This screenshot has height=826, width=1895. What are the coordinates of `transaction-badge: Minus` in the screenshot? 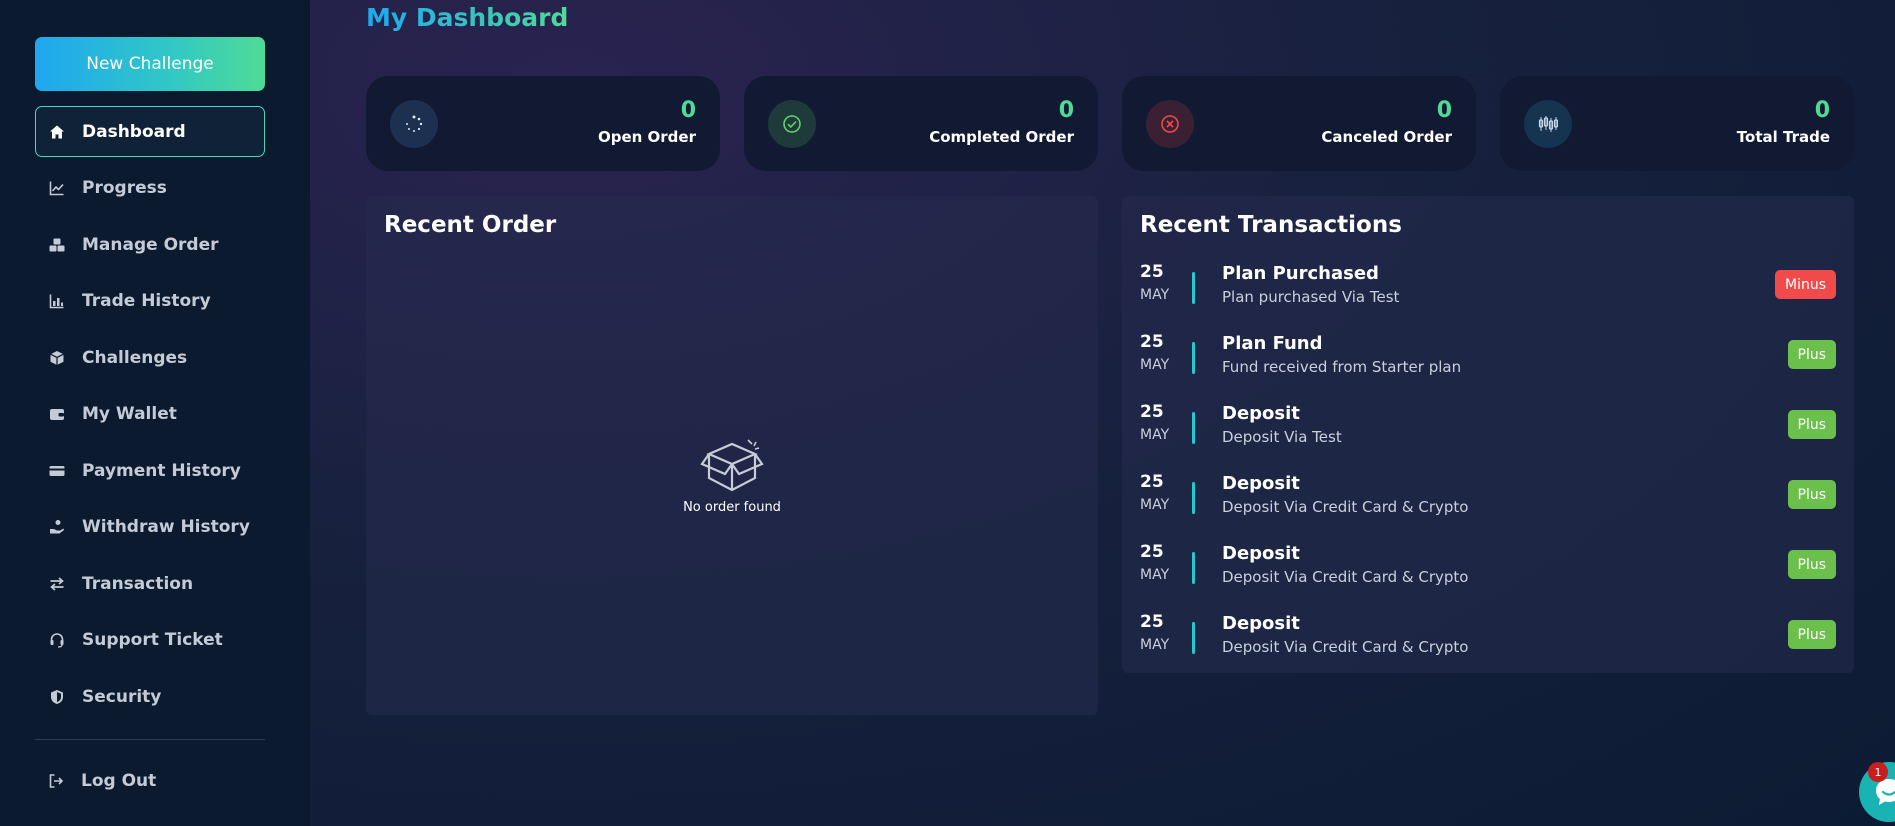 It's located at (1805, 284).